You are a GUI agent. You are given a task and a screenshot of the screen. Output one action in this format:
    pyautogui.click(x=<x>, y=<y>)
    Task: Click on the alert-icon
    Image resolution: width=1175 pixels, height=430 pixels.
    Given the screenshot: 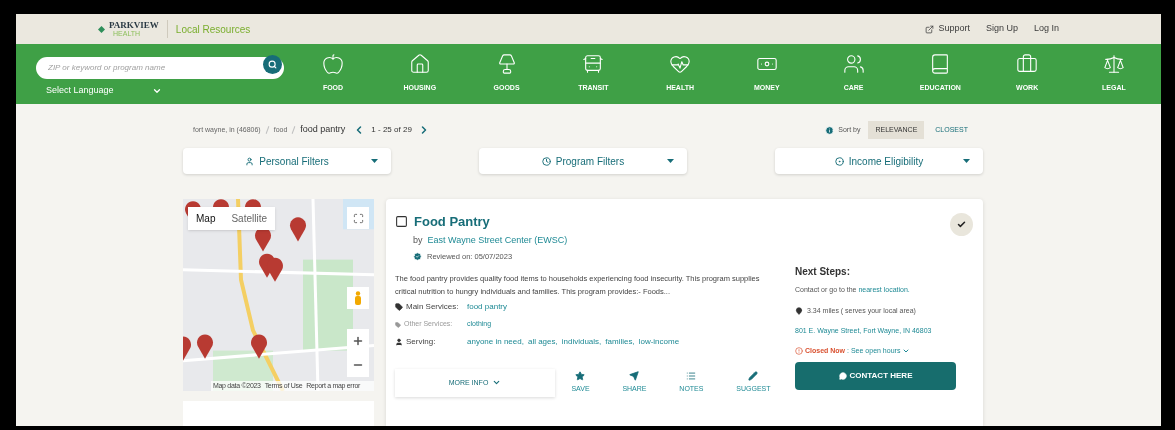 What is the action you would take?
    pyautogui.click(x=799, y=350)
    